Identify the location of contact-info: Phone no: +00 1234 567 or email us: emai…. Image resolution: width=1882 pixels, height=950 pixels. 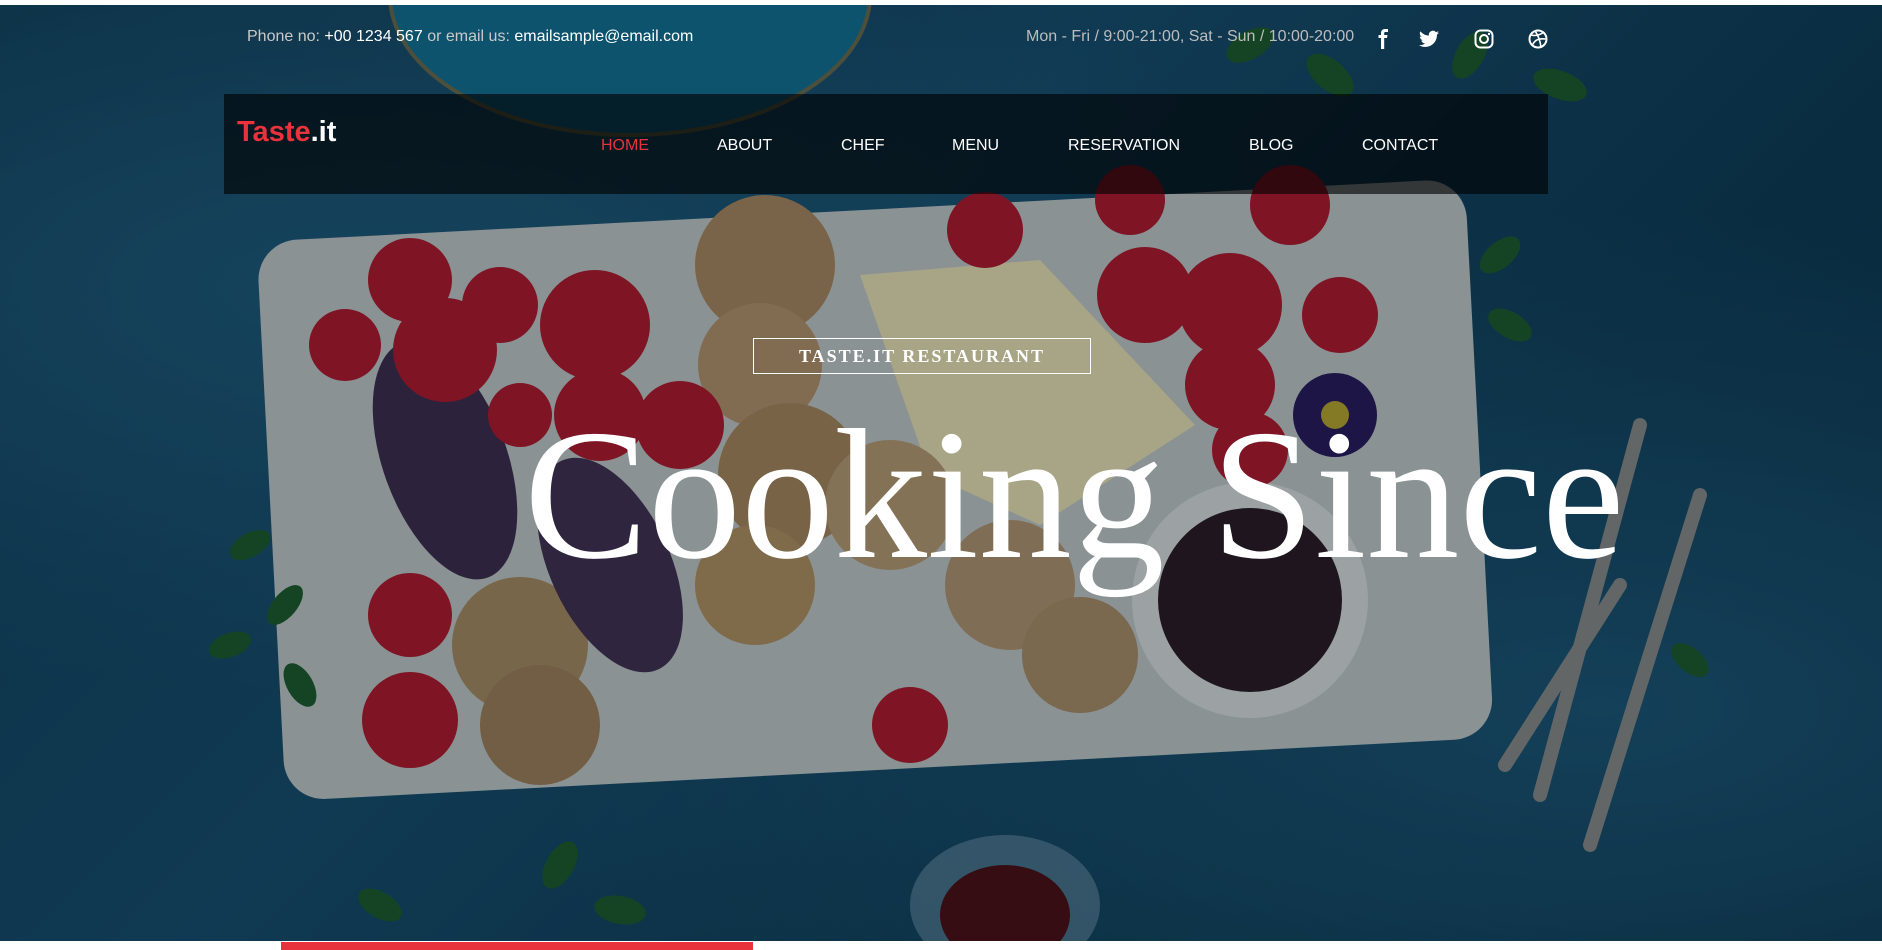
(470, 37).